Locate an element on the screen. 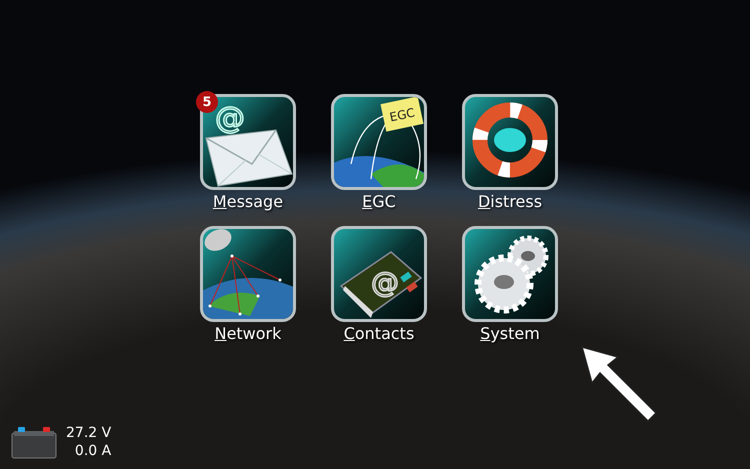 This screenshot has width=750, height=469. app-launcher-button: @ Contacts is located at coordinates (379, 285).